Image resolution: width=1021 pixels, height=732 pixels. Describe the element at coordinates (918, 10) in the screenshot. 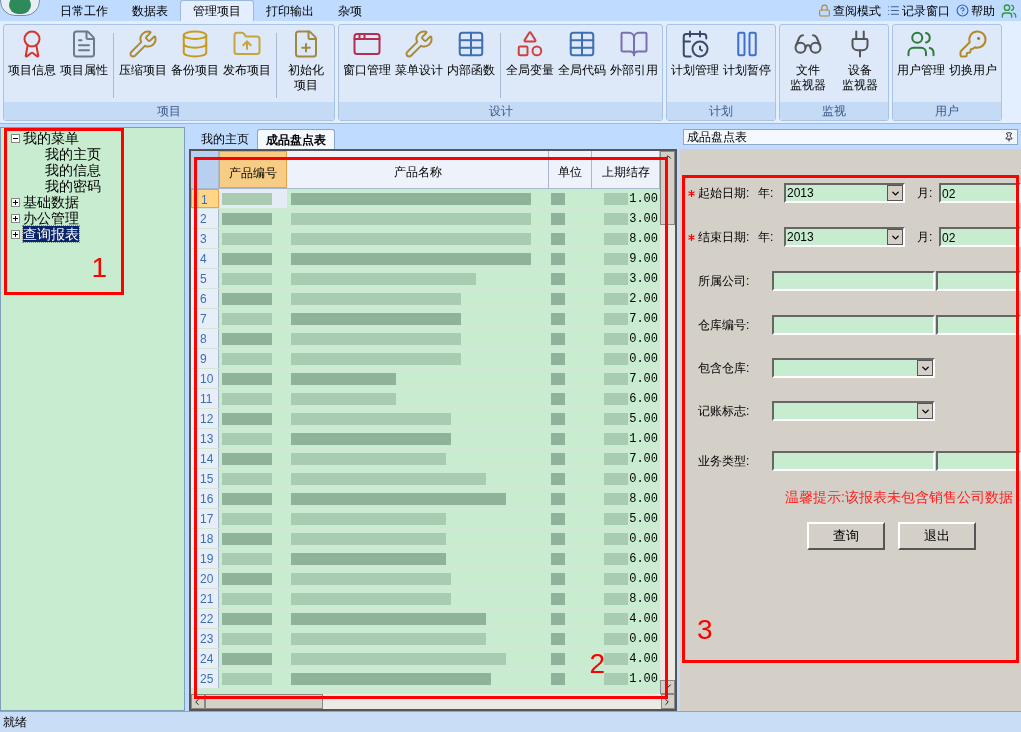

I see `top-link: 记录窗口` at that location.